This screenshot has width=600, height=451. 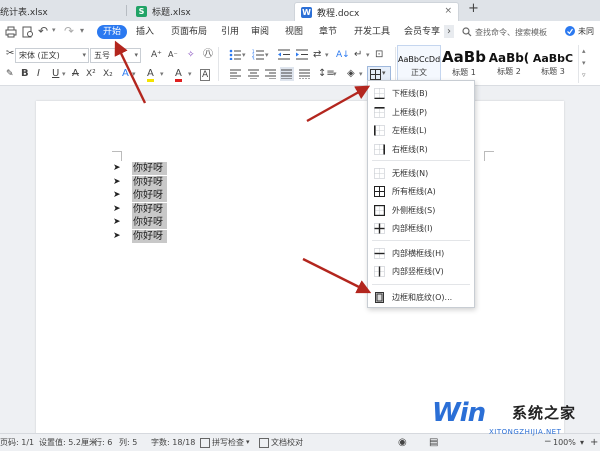 What do you see at coordinates (253, 74) in the screenshot?
I see `align-center-icon` at bounding box center [253, 74].